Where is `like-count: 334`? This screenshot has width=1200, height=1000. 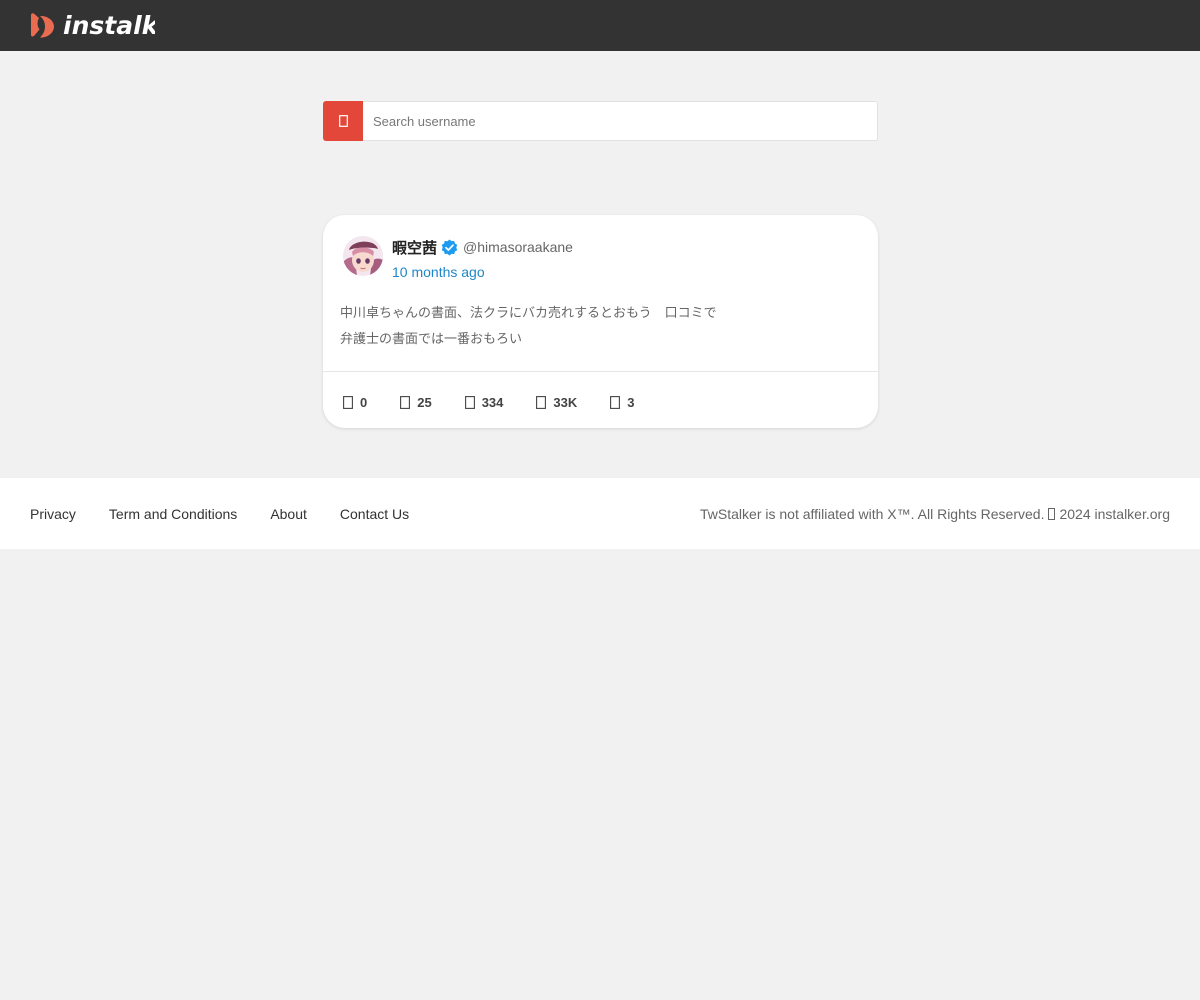 like-count: 334 is located at coordinates (492, 402).